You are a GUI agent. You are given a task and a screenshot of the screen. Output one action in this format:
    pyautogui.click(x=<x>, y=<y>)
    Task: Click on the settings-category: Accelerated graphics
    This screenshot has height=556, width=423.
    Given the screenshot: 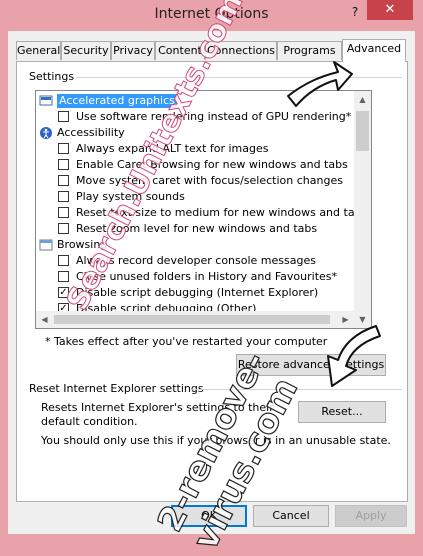 What is the action you would take?
    pyautogui.click(x=195, y=101)
    